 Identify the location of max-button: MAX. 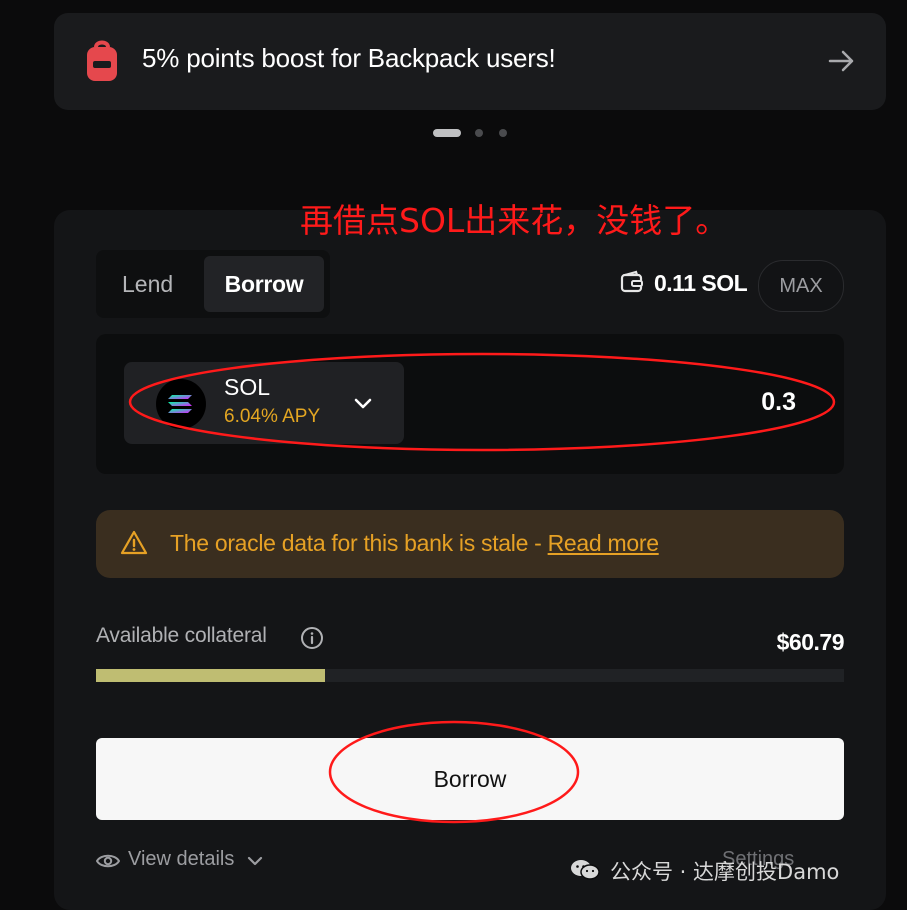
(801, 286).